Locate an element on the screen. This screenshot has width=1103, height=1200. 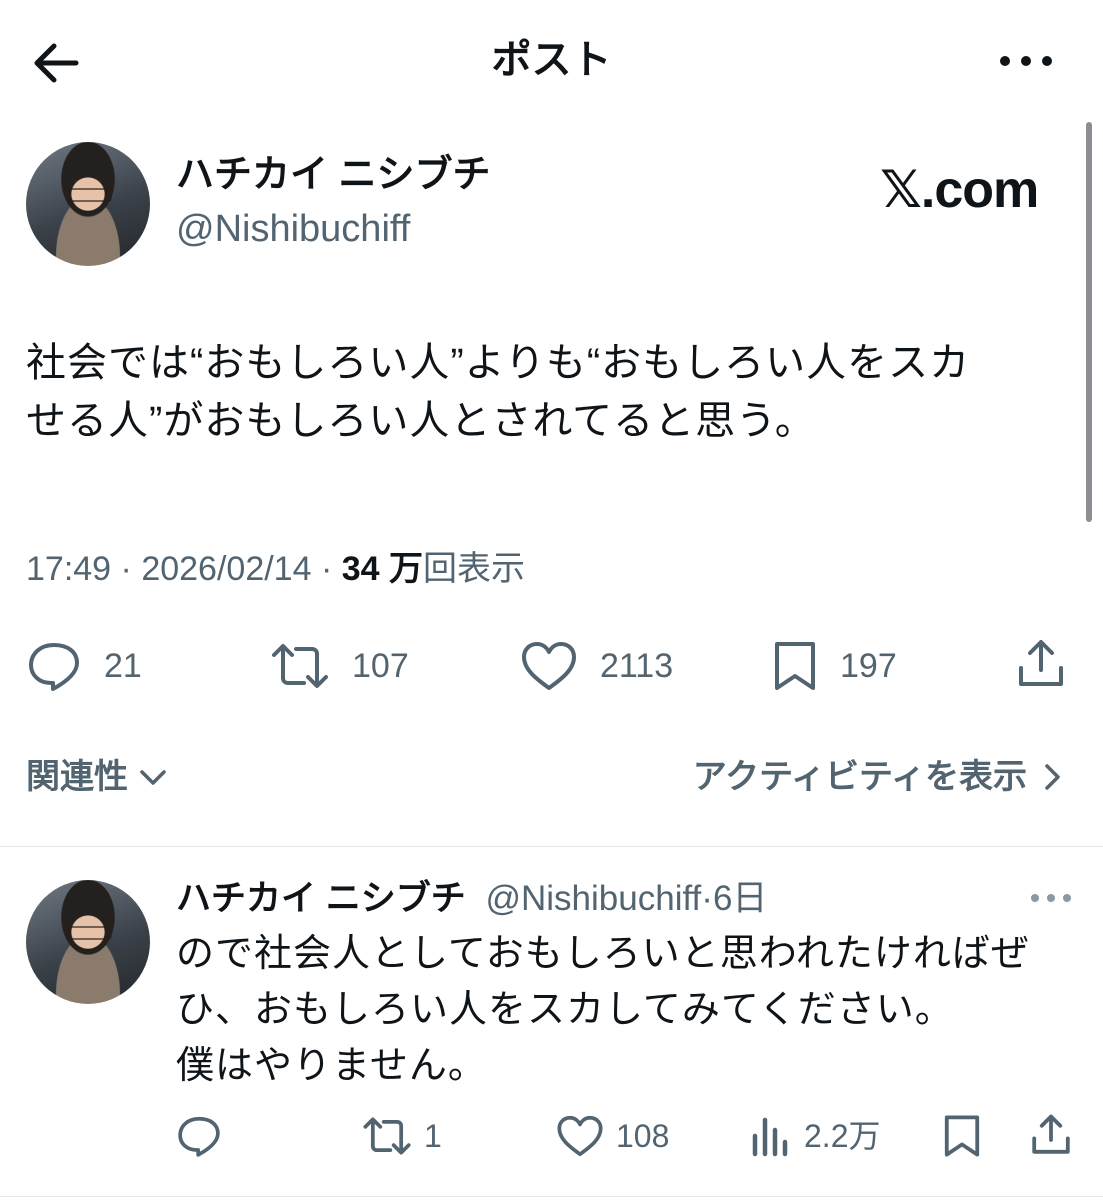
share-button is located at coordinates (1041, 664).